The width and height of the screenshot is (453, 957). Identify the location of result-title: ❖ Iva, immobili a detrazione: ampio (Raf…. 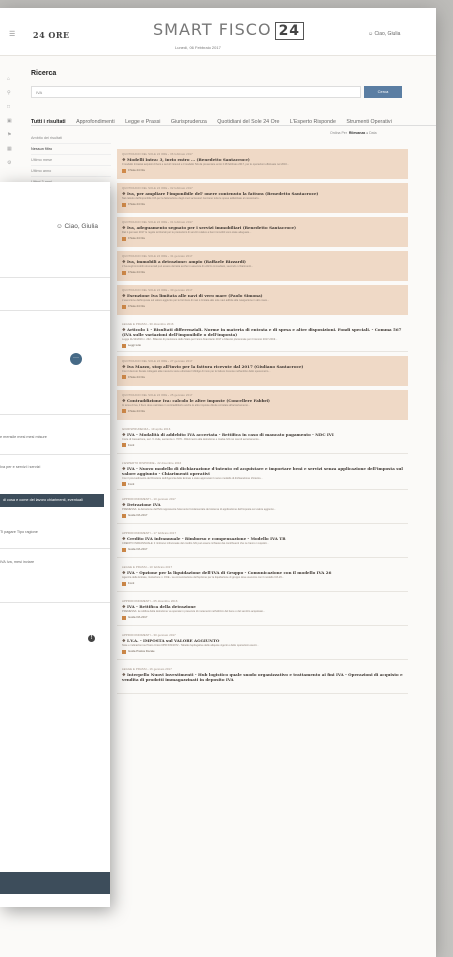
(262, 261).